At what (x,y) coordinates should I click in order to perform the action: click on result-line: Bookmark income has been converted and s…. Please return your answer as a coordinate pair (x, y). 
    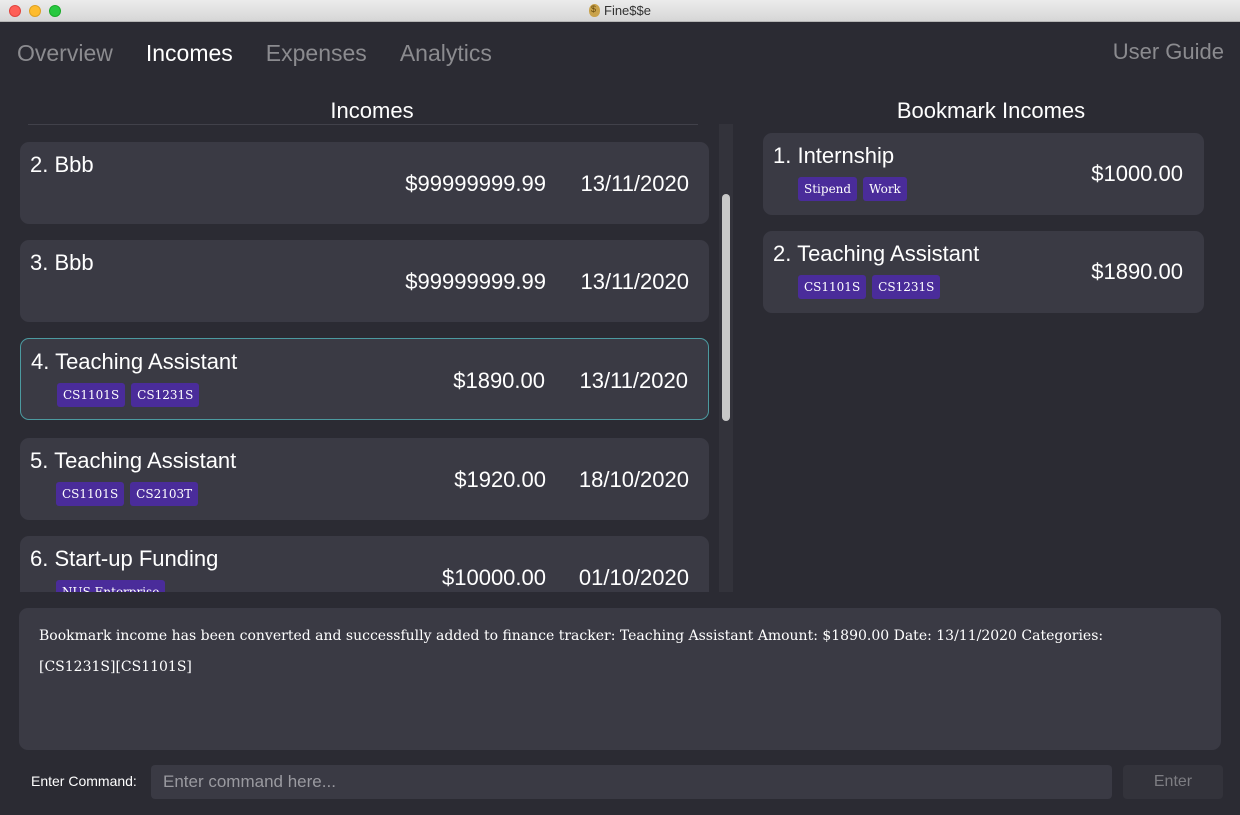
    Looking at the image, I should click on (571, 636).